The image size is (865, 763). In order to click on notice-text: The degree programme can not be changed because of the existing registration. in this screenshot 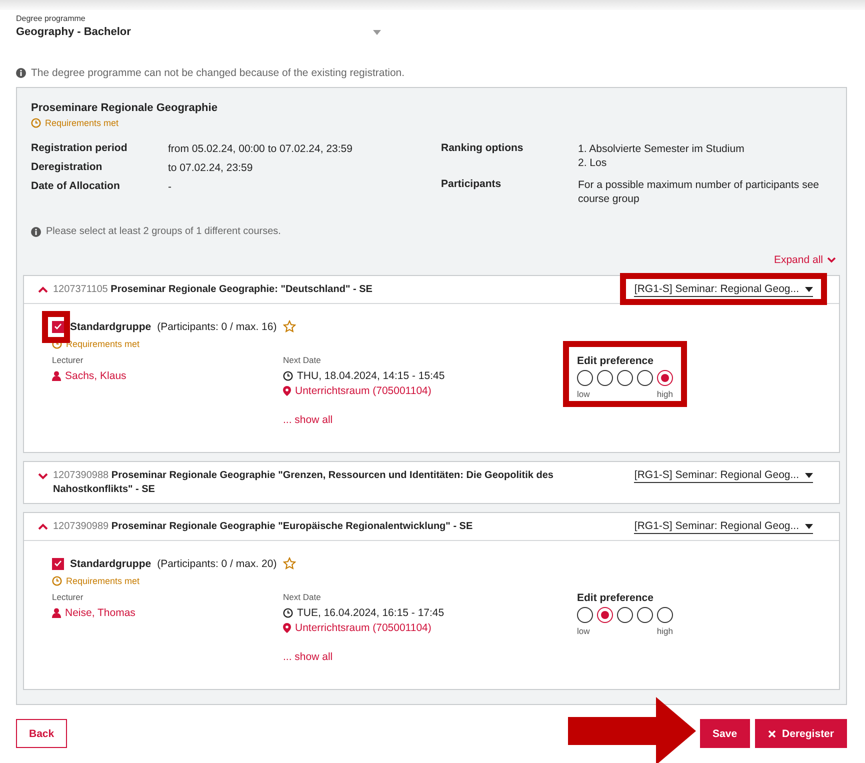, I will do `click(218, 73)`.